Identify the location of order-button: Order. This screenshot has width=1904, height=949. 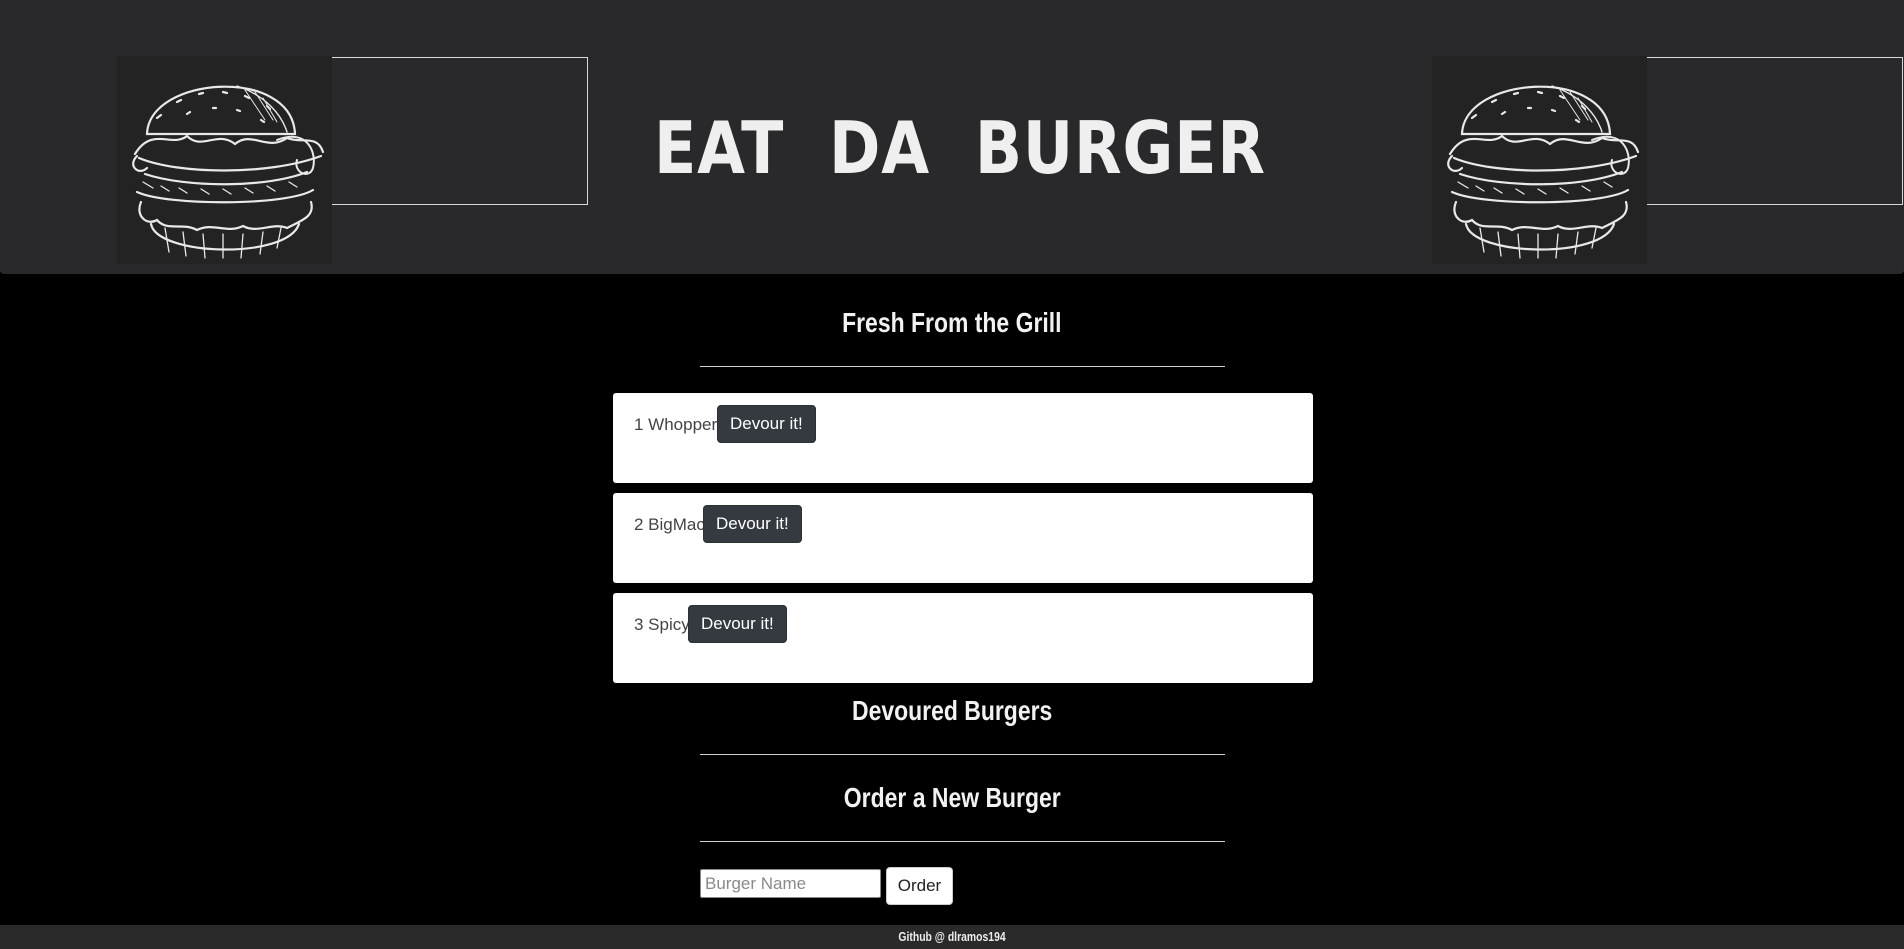
(919, 886).